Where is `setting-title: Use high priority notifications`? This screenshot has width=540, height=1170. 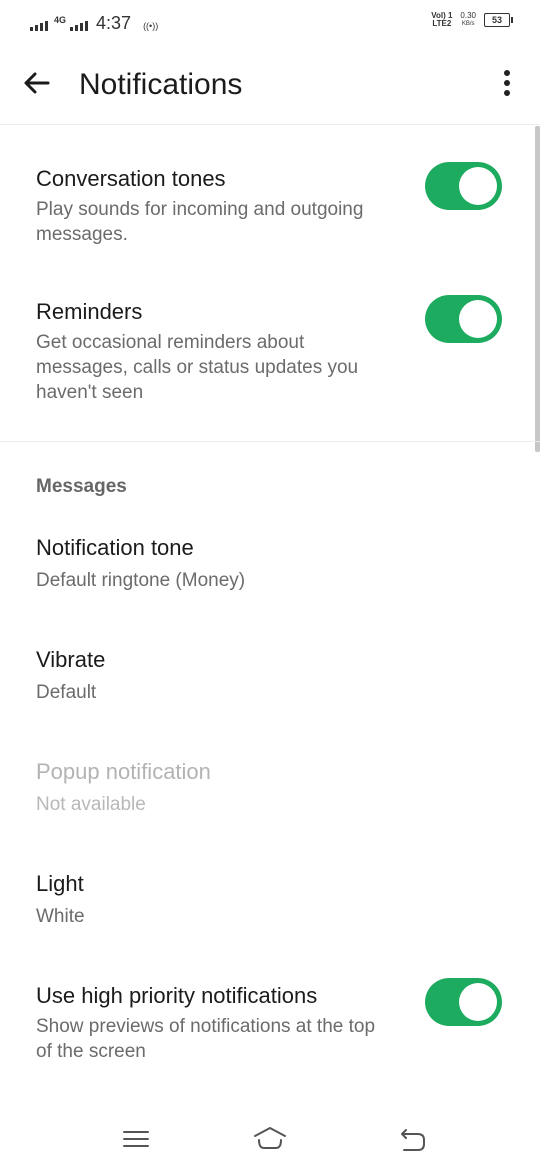 setting-title: Use high priority notifications is located at coordinates (177, 995).